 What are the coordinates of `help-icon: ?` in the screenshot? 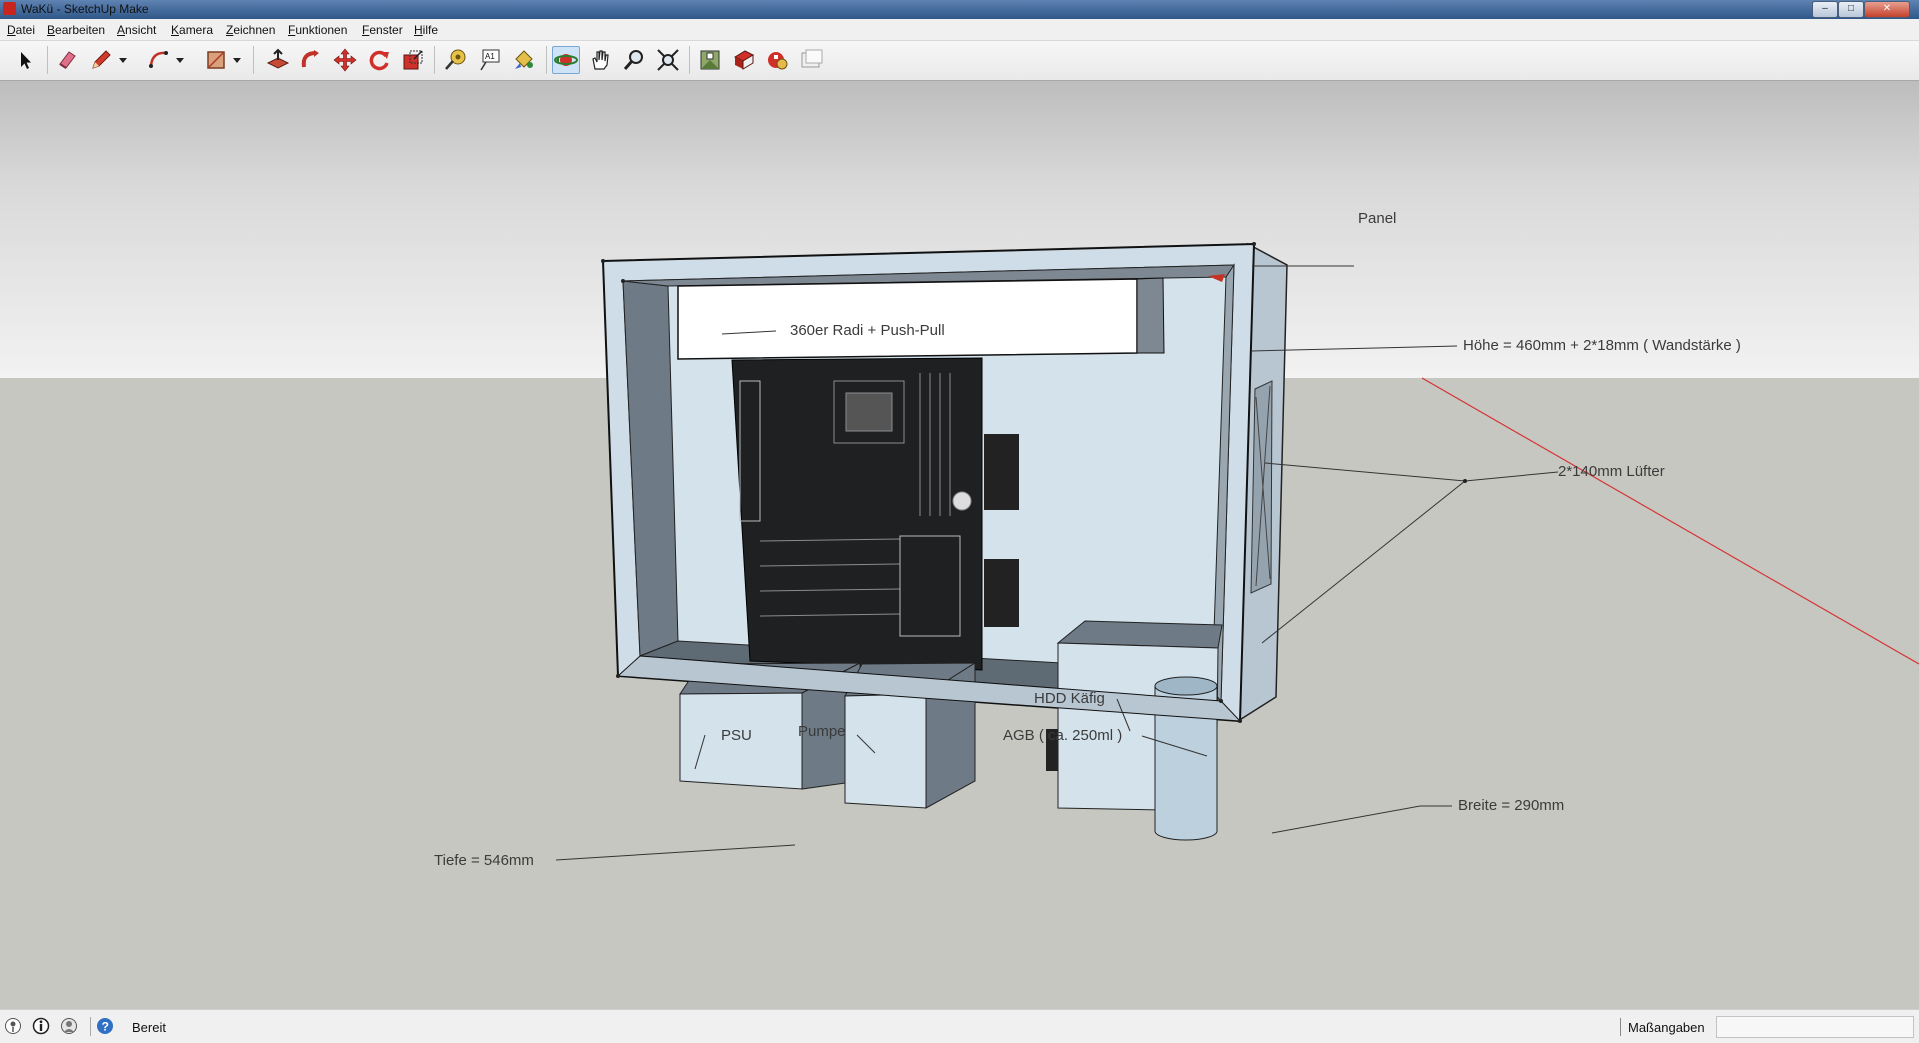 It's located at (105, 1026).